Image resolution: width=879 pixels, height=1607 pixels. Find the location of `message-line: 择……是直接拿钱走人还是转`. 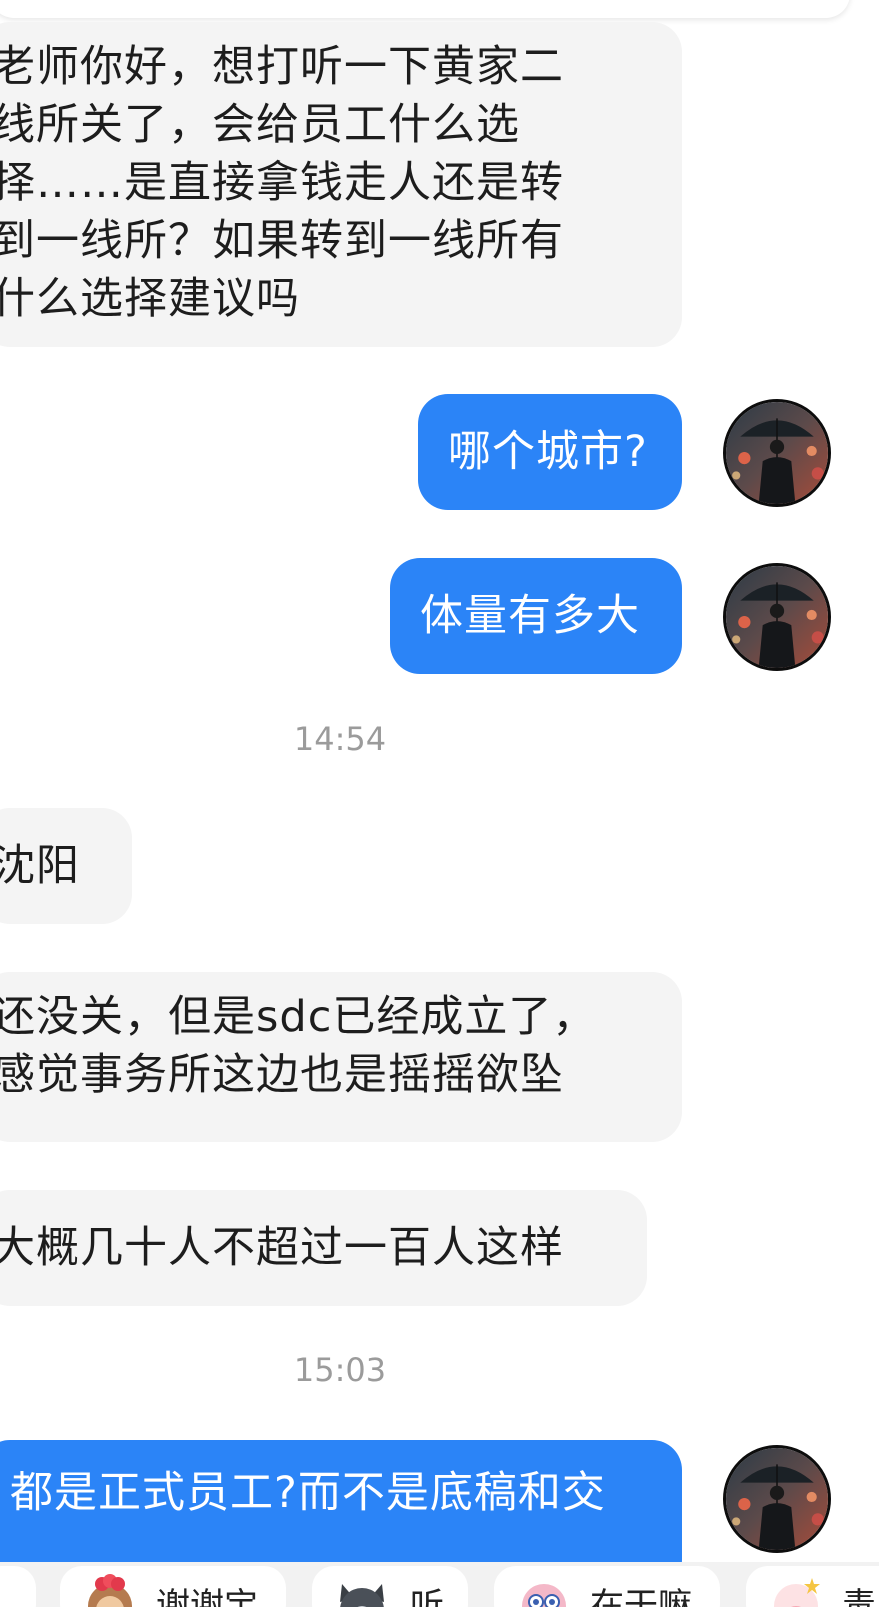

message-line: 择……是直接拿钱走人还是转 is located at coordinates (282, 183).